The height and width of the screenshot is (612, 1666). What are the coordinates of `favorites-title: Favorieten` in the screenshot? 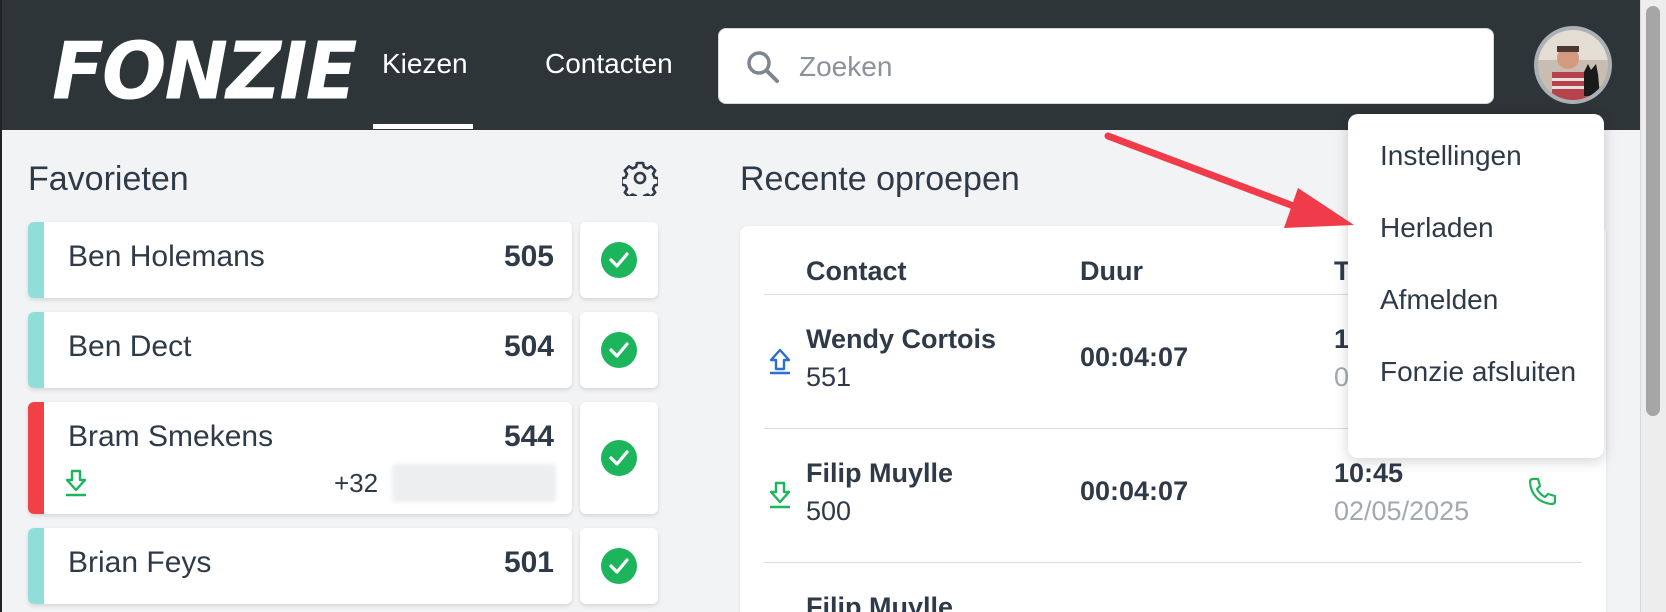 It's located at (108, 179).